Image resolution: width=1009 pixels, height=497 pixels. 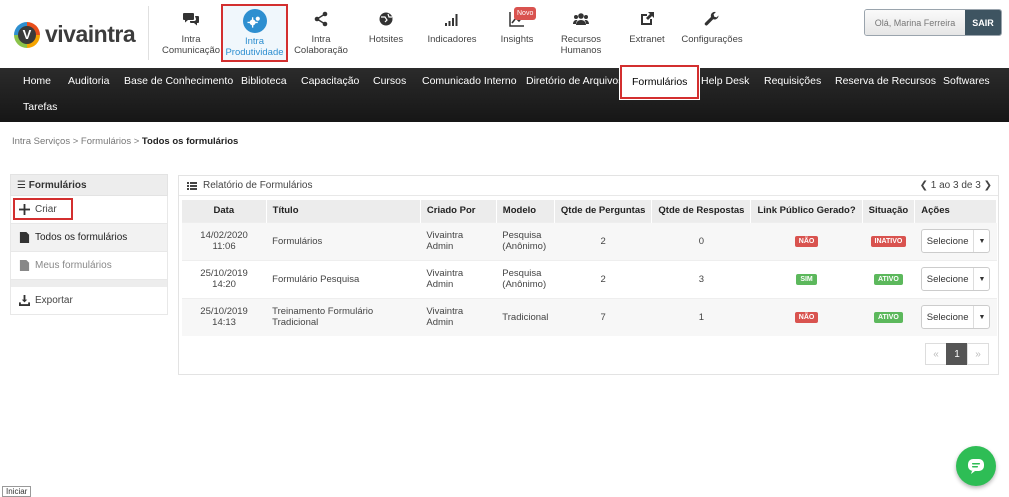 What do you see at coordinates (581, 19) in the screenshot?
I see `users-icon` at bounding box center [581, 19].